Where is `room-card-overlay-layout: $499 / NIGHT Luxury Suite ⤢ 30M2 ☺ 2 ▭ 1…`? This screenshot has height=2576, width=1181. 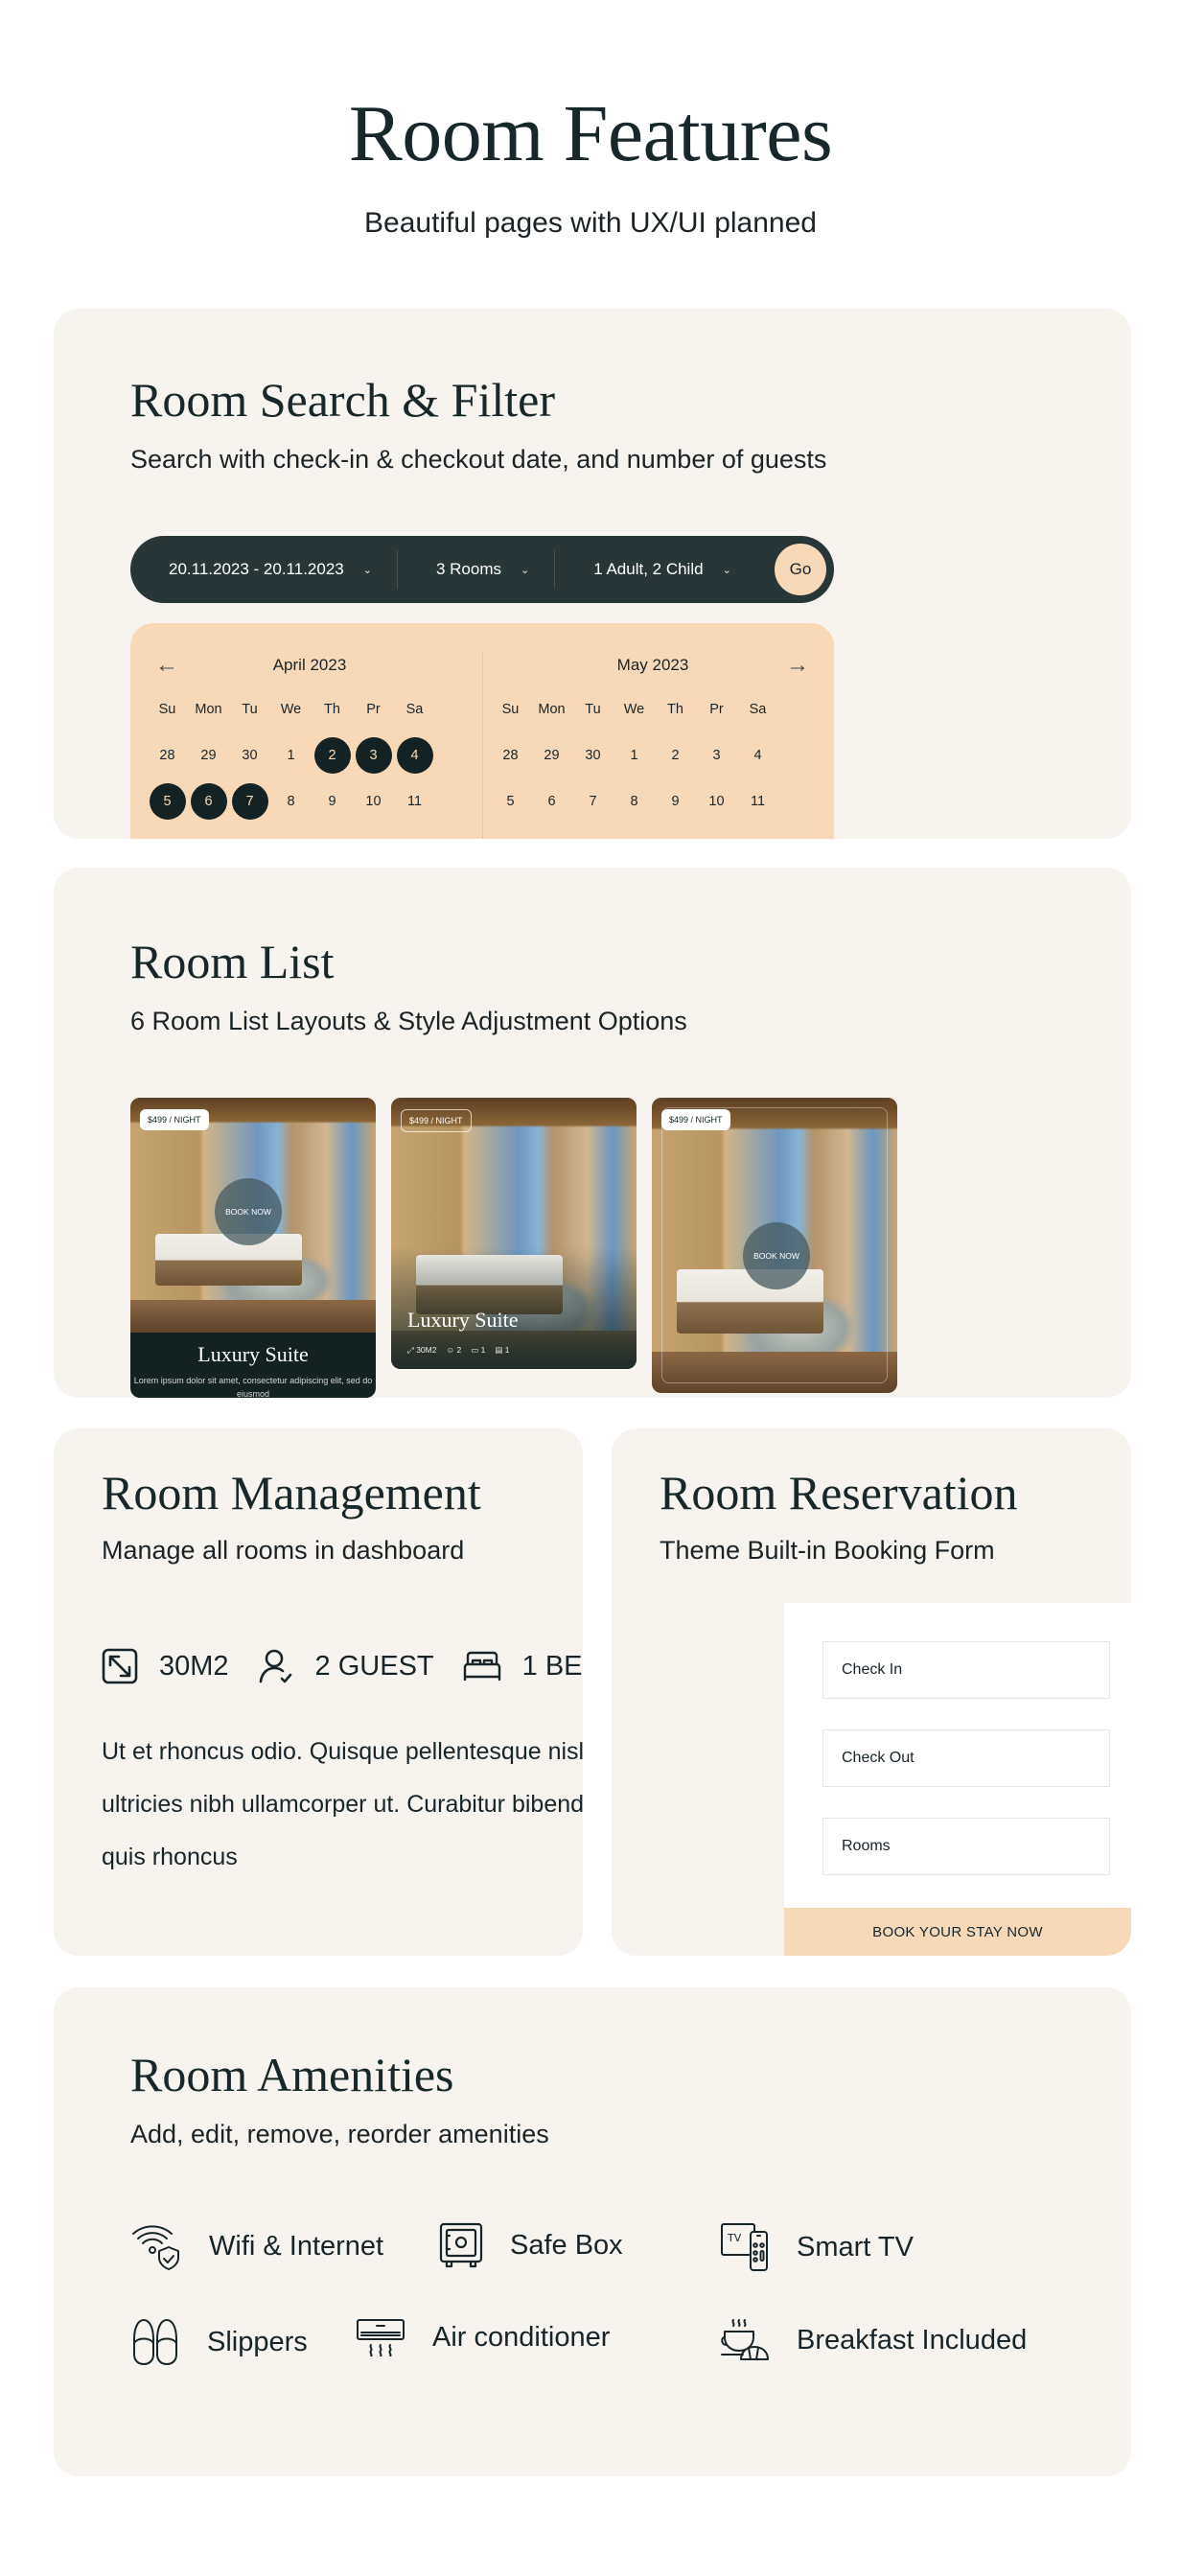 room-card-overlay-layout: $499 / NIGHT Luxury Suite ⤢ 30M2 ☺ 2 ▭ 1… is located at coordinates (514, 1233).